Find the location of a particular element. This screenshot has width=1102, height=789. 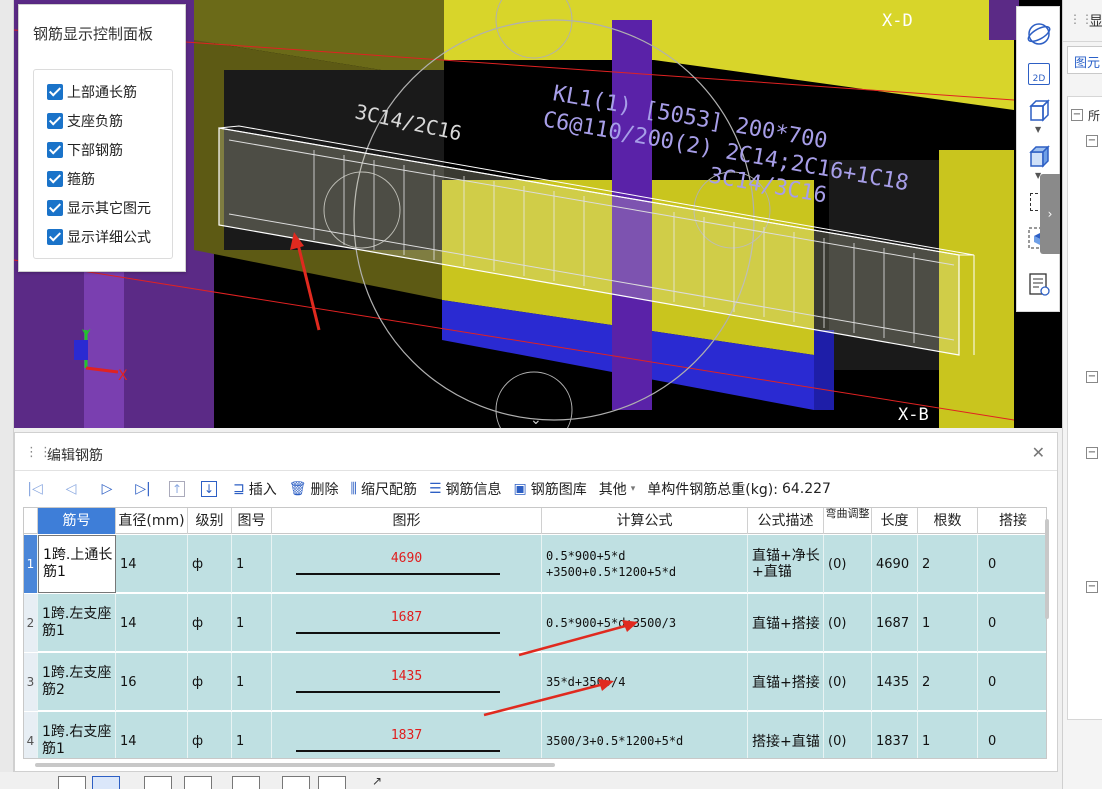

prev-record-icon: ◁ is located at coordinates (71, 489).